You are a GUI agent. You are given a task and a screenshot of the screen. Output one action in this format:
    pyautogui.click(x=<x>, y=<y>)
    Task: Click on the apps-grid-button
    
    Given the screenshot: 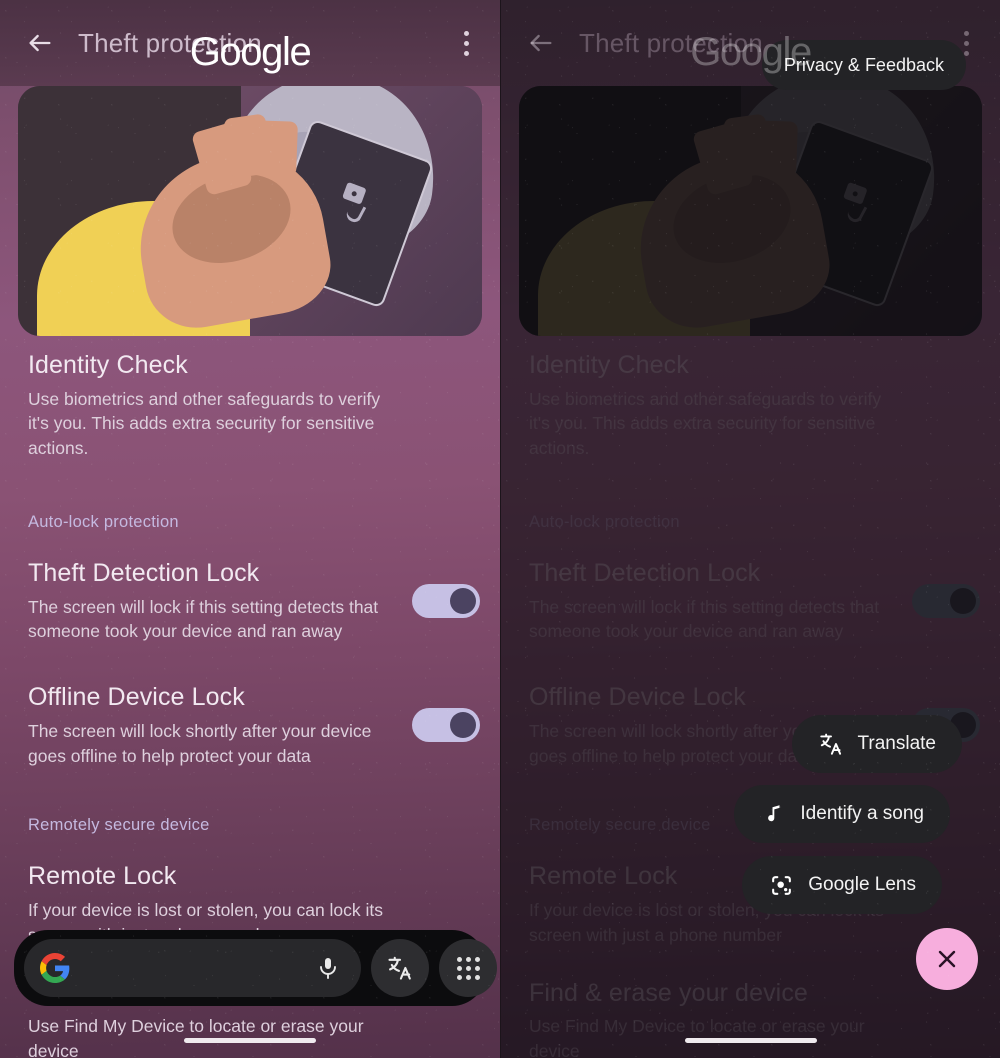 What is the action you would take?
    pyautogui.click(x=468, y=968)
    